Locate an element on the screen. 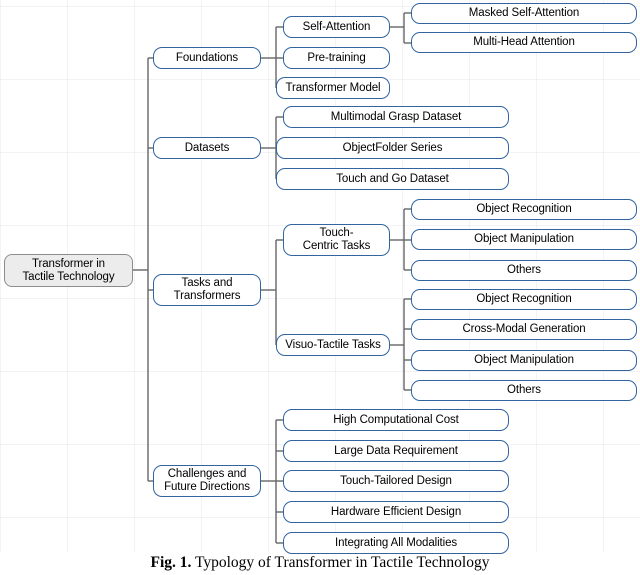 The width and height of the screenshot is (640, 575). node-foundations: Foundations is located at coordinates (207, 58).